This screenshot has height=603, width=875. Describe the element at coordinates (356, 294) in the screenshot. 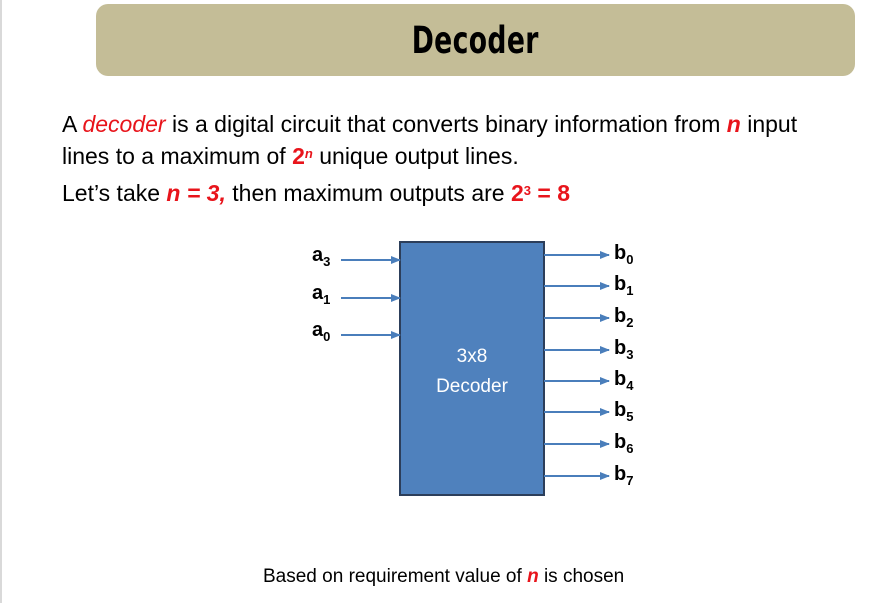

I see `input-lines: a3 a1 a0` at that location.